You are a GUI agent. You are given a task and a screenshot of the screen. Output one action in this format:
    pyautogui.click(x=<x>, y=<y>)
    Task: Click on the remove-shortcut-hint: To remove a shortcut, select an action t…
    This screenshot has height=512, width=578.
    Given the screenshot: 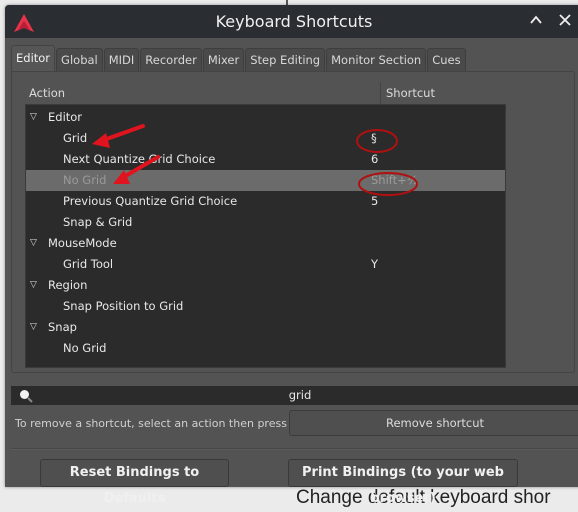 What is the action you would take?
    pyautogui.click(x=165, y=423)
    